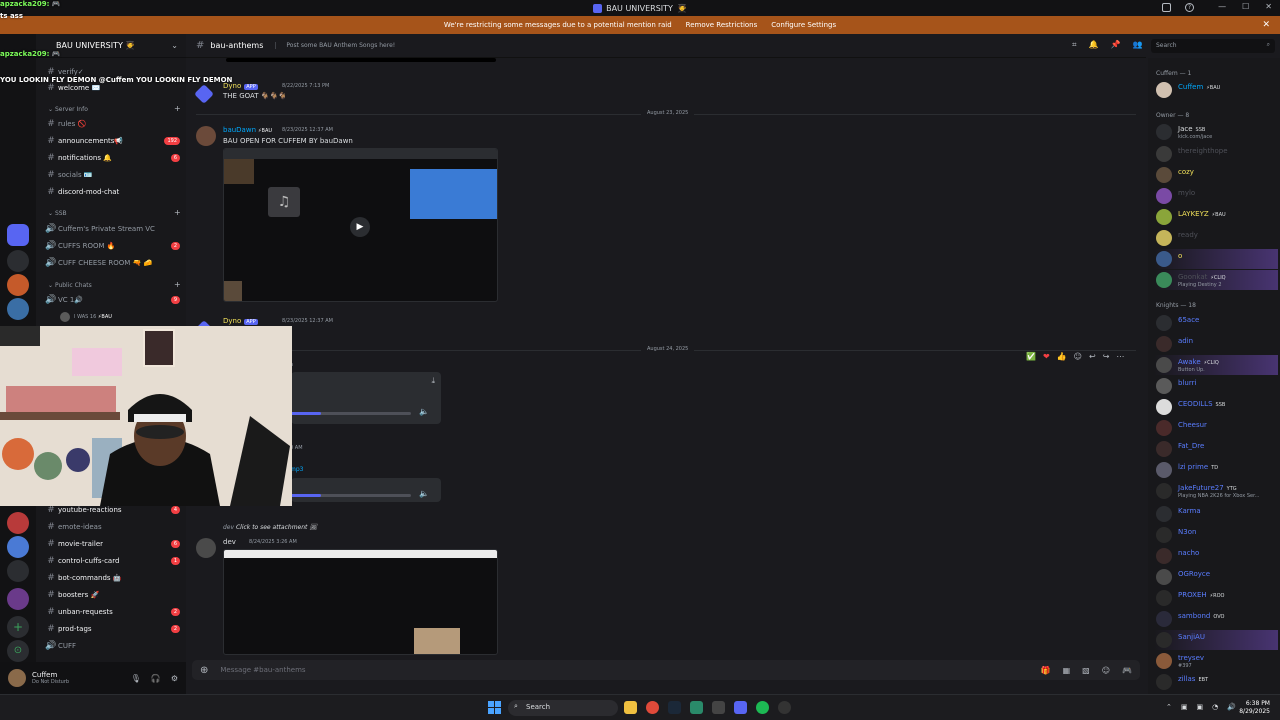  What do you see at coordinates (366, 398) in the screenshot?
I see `audio-attachment: ⤓ 🔈` at bounding box center [366, 398].